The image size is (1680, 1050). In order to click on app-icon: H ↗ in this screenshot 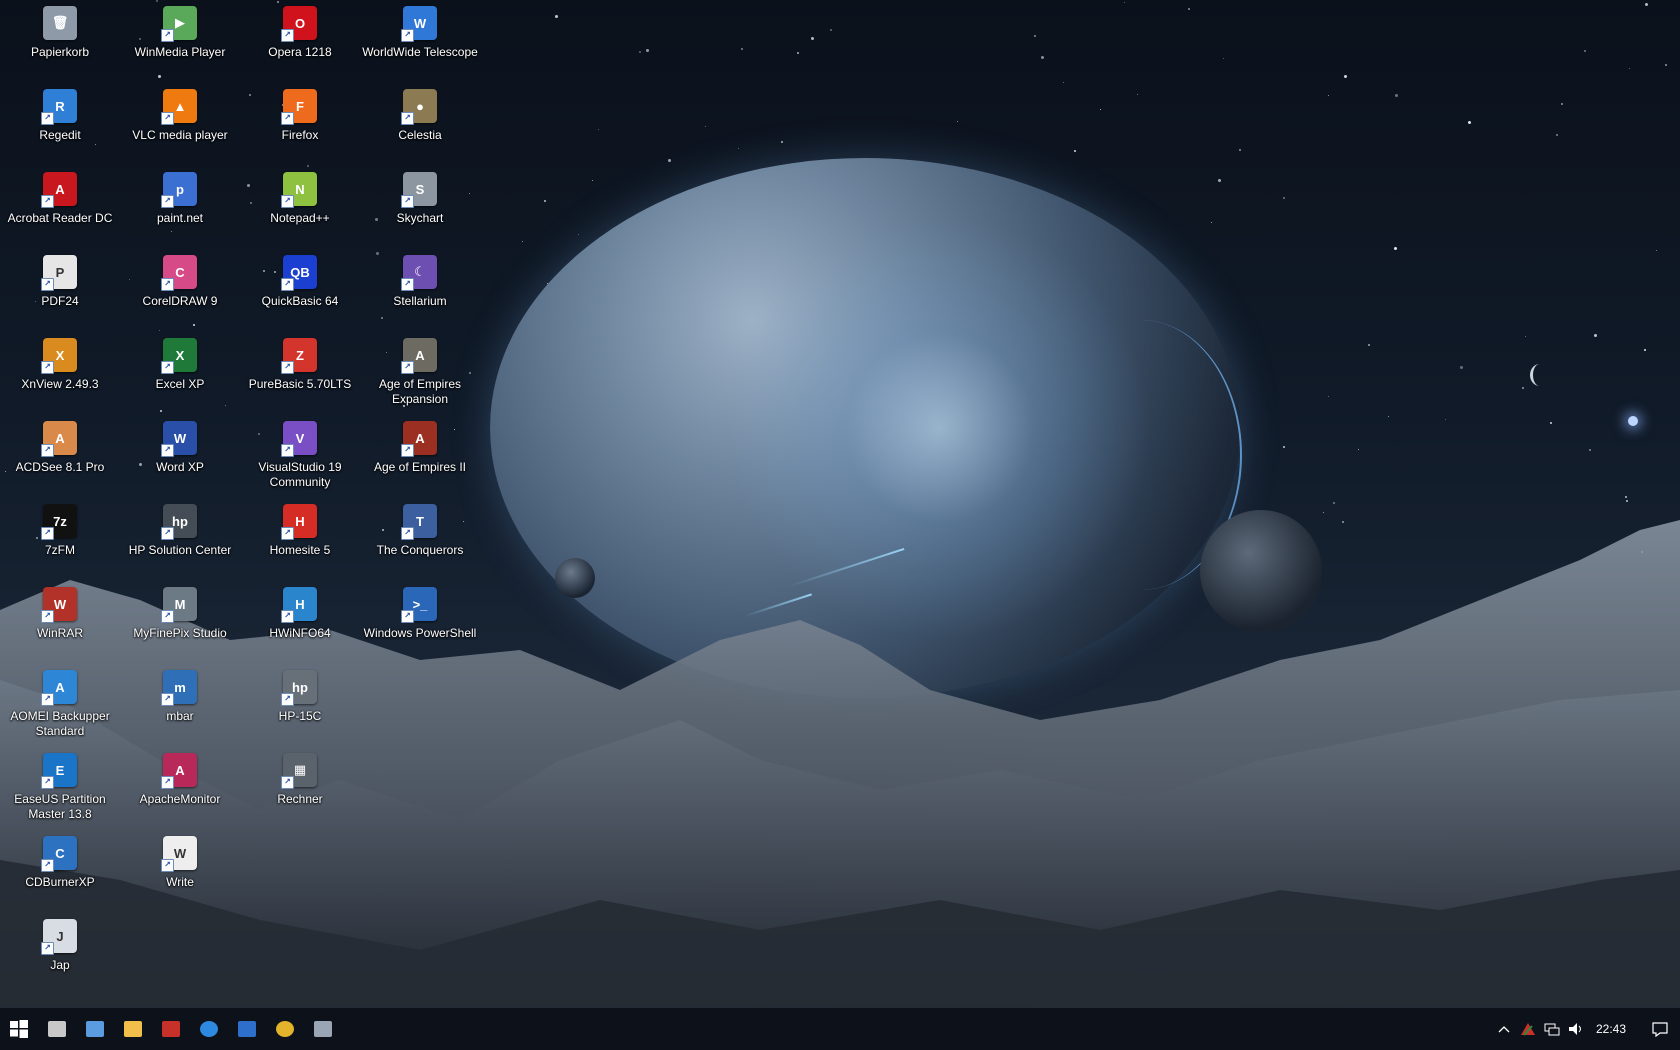, I will do `click(299, 522)`.